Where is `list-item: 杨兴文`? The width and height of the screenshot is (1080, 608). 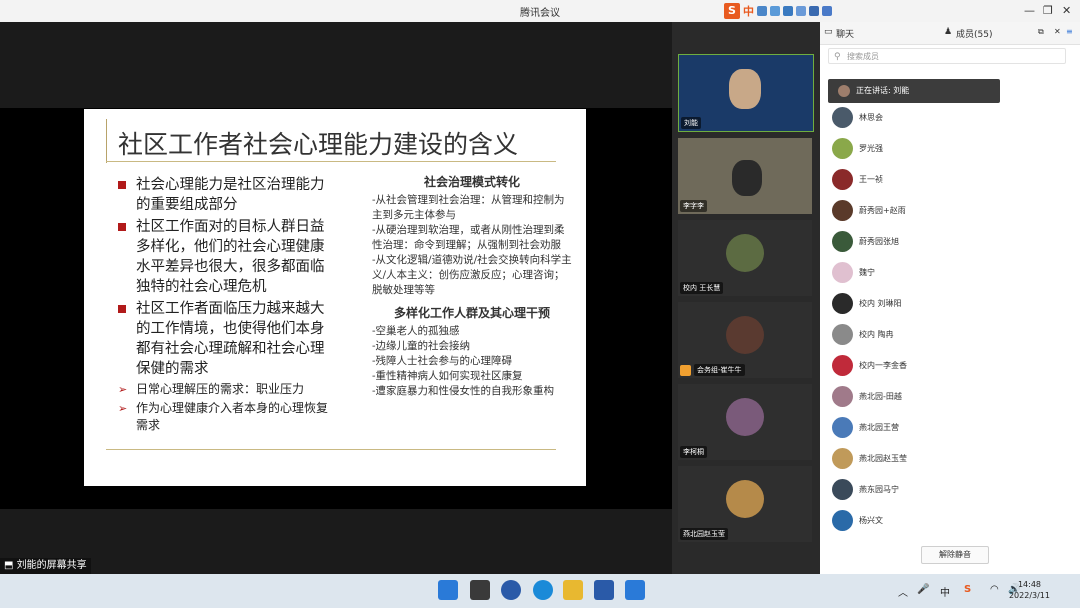 list-item: 杨兴文 is located at coordinates (952, 520).